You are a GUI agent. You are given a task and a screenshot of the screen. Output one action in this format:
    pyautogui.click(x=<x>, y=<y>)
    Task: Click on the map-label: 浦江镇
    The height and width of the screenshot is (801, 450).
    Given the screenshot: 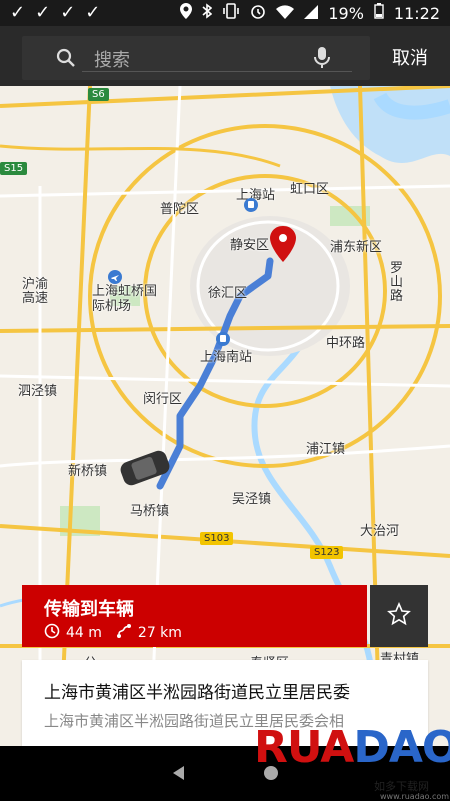 What is the action you would take?
    pyautogui.click(x=326, y=449)
    